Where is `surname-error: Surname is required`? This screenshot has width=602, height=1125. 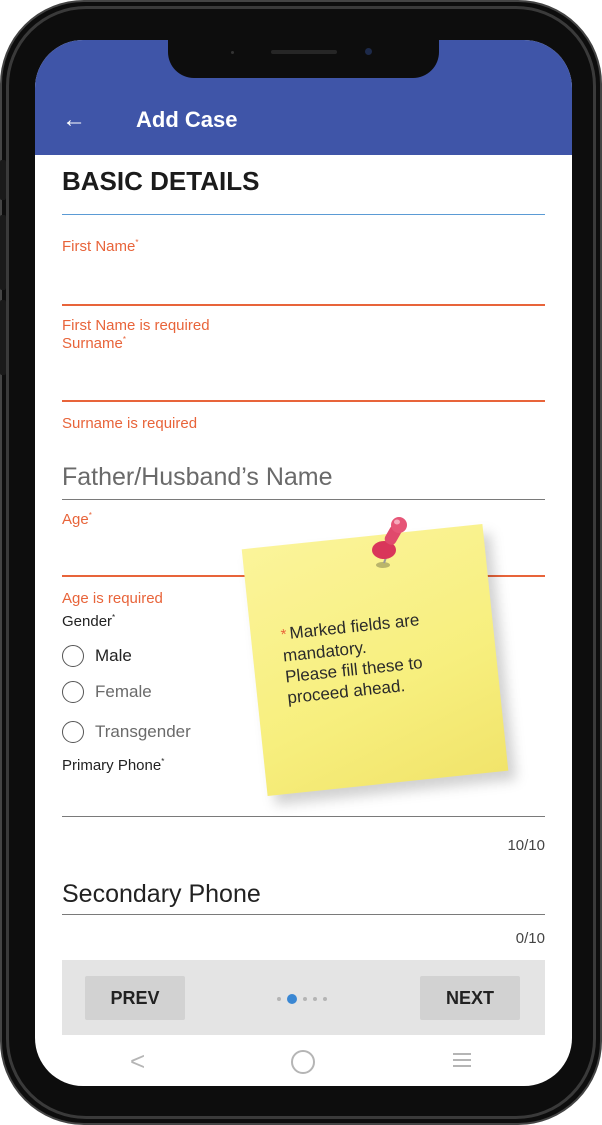 surname-error: Surname is required is located at coordinates (130, 423).